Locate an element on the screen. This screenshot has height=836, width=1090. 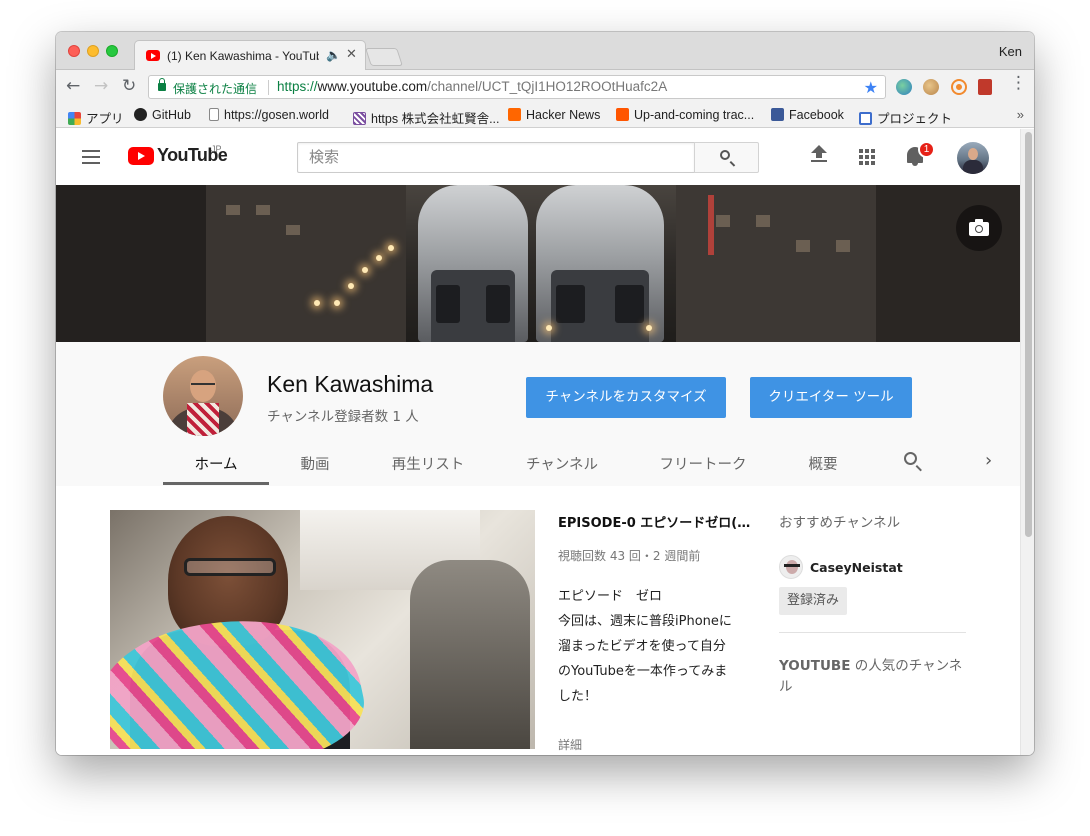
search-input is located at coordinates (496, 157).